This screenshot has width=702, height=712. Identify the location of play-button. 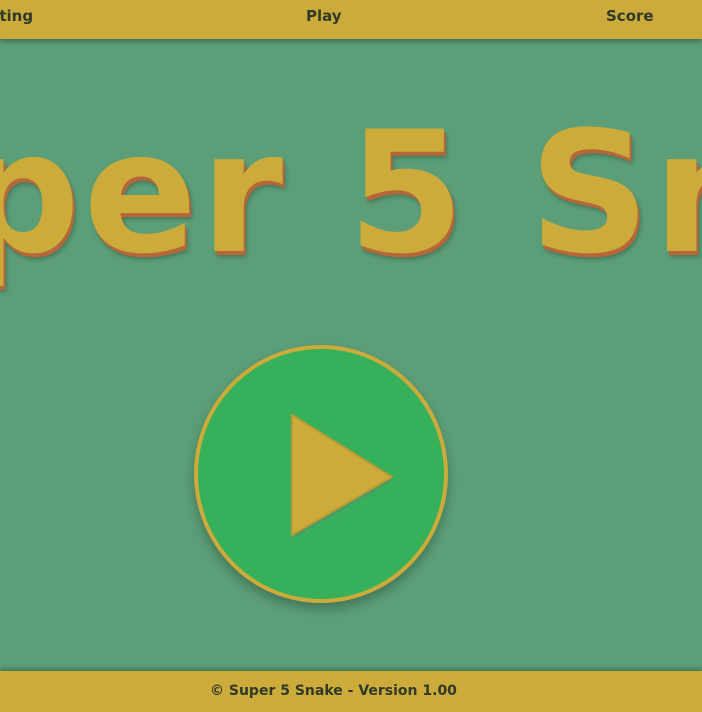
(321, 474).